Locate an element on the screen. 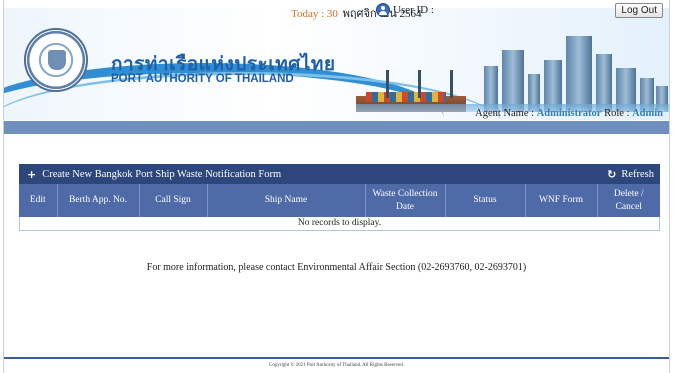 Image resolution: width=675 pixels, height=373 pixels. port-skyline-image is located at coordinates (512, 72).